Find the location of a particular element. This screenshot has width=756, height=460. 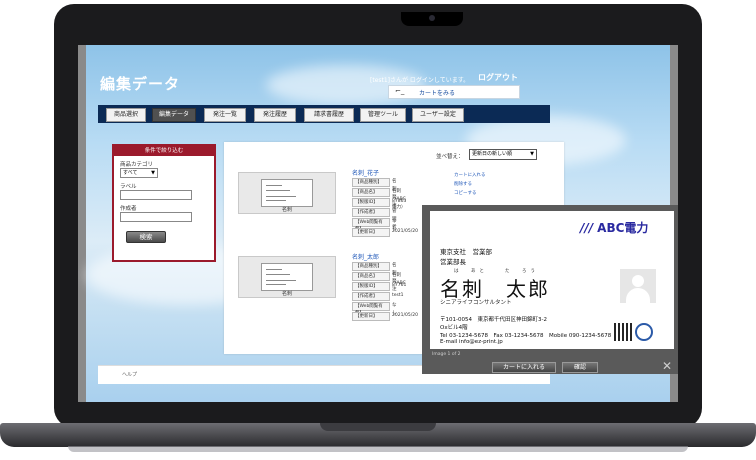

company-name: ABC電力 is located at coordinates (623, 228).